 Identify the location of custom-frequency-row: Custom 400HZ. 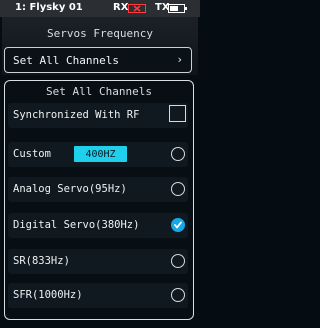
(98, 154).